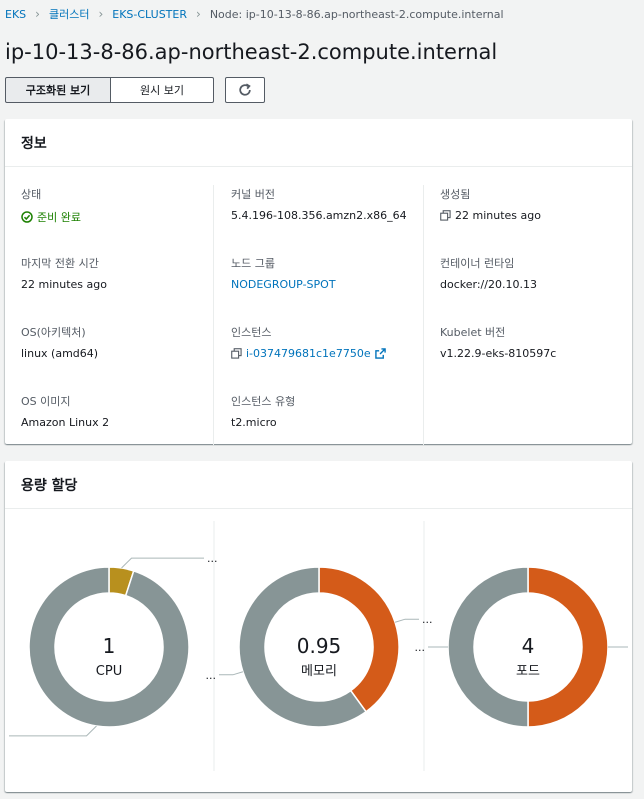 Image resolution: width=644 pixels, height=799 pixels. What do you see at coordinates (253, 194) in the screenshot?
I see `kernel-label: 커널 버전` at bounding box center [253, 194].